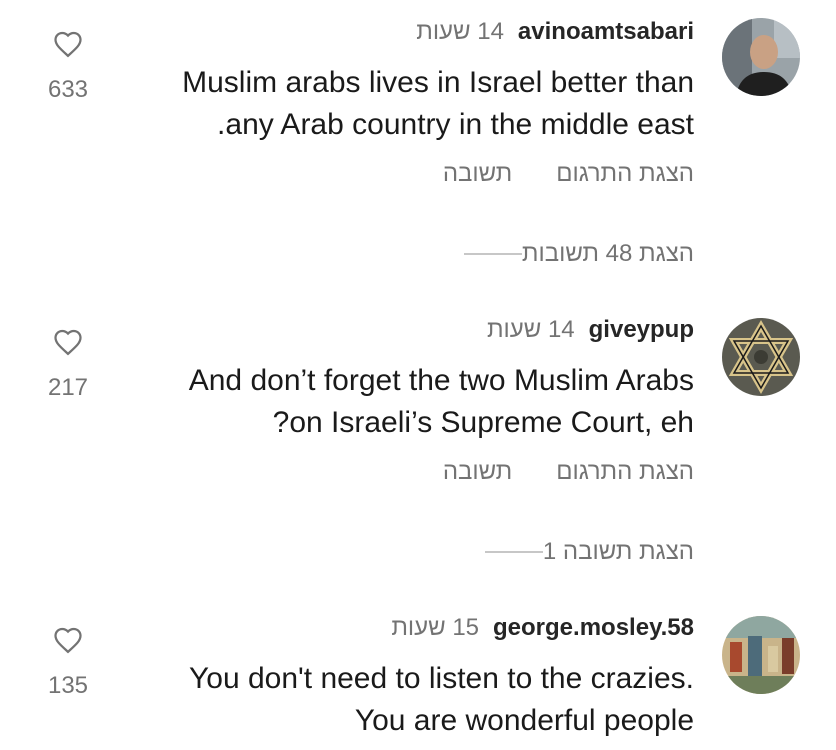 This screenshot has height=750, width=836. Describe the element at coordinates (483, 422) in the screenshot. I see `comment-line: ?on Israeli’s Supreme Court, eh` at that location.